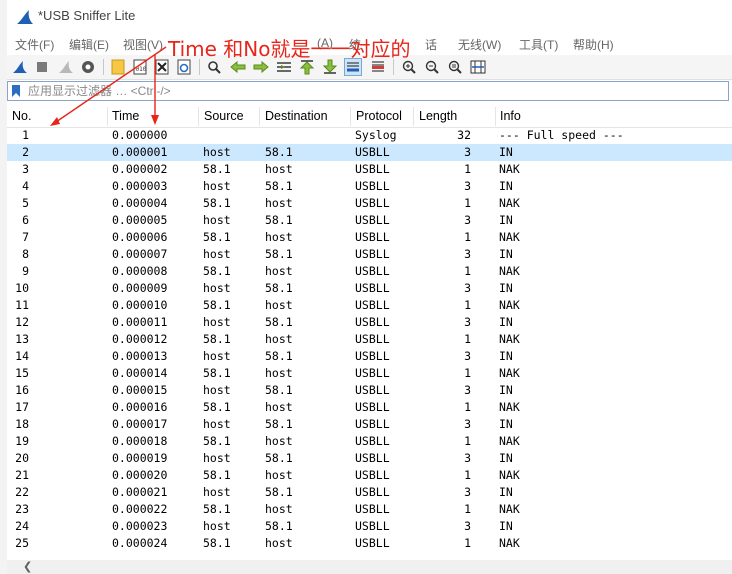  What do you see at coordinates (27, 566) in the screenshot?
I see `scroll-left-arrow-icon: ❮` at bounding box center [27, 566].